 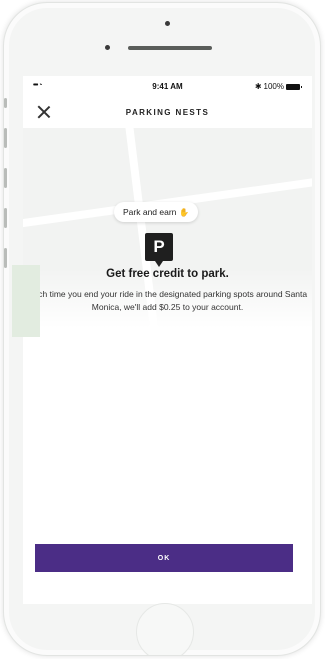 I want to click on tooltip-label: Park and earn, so click(x=150, y=212).